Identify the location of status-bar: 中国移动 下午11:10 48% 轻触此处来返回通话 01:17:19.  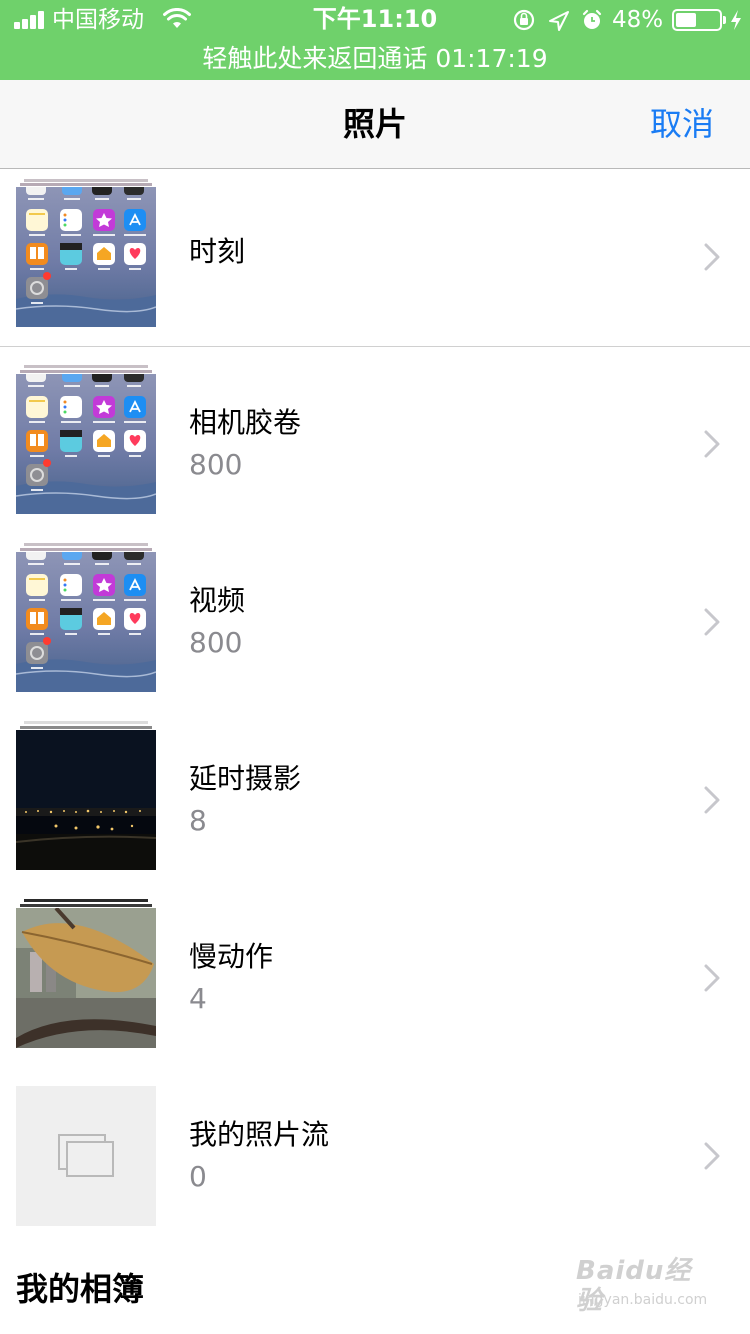
(375, 40).